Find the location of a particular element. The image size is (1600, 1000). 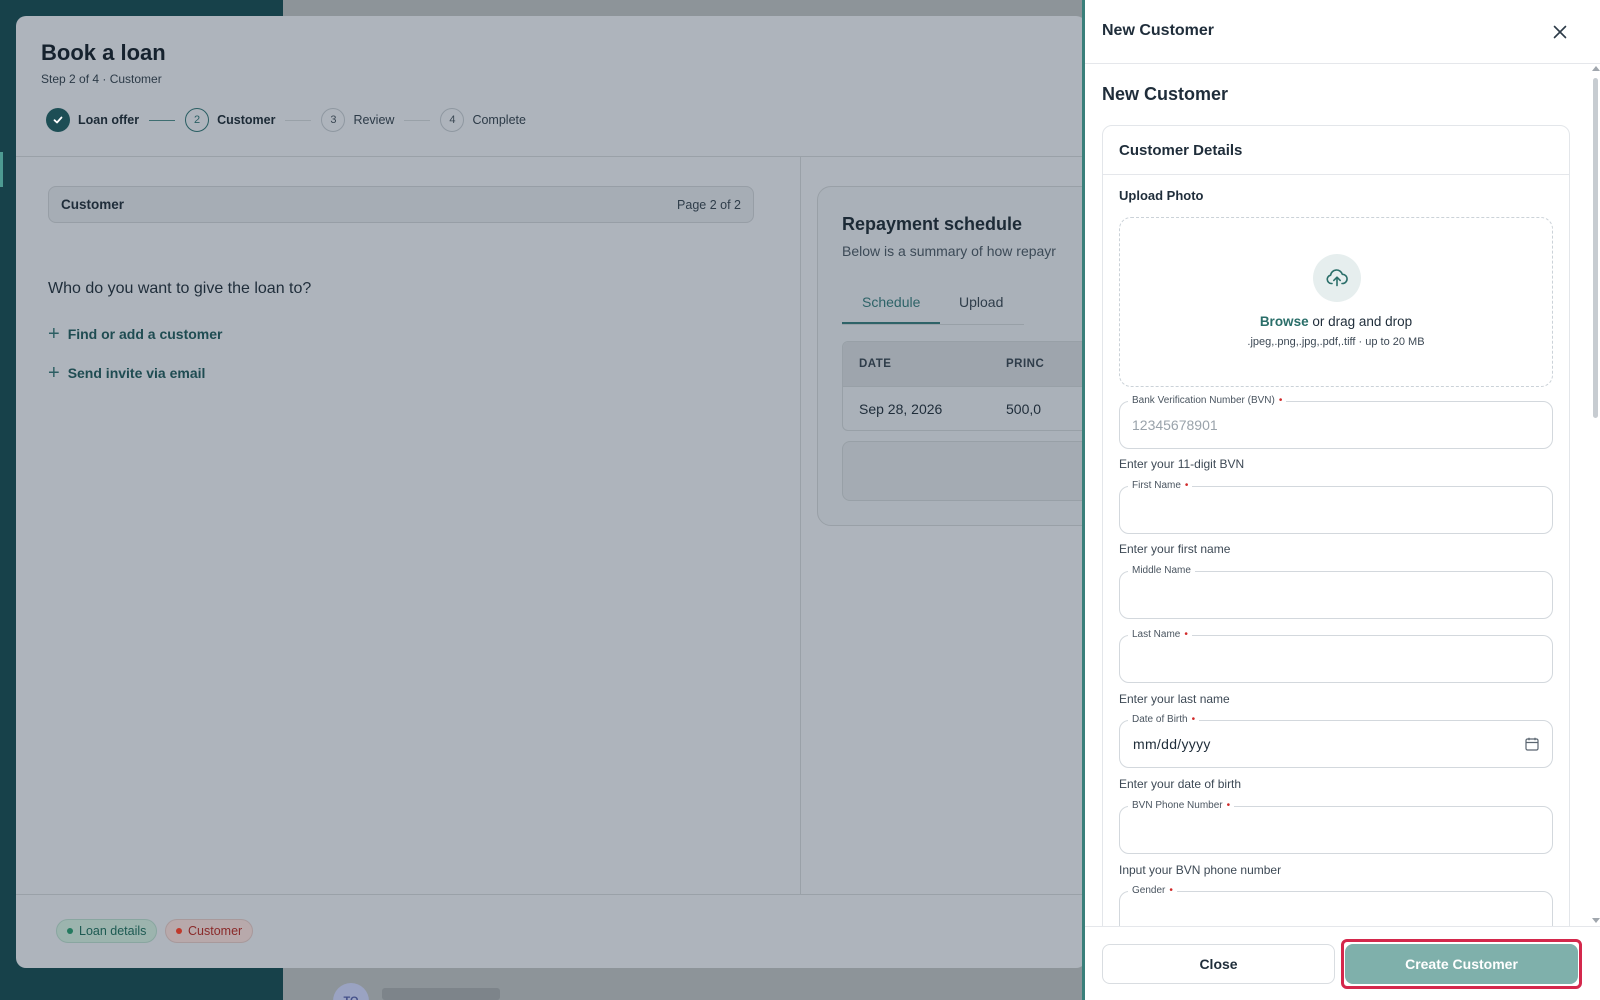

date-of-birth-field: Date of Birth • mm/dd/yyyy is located at coordinates (1336, 741).